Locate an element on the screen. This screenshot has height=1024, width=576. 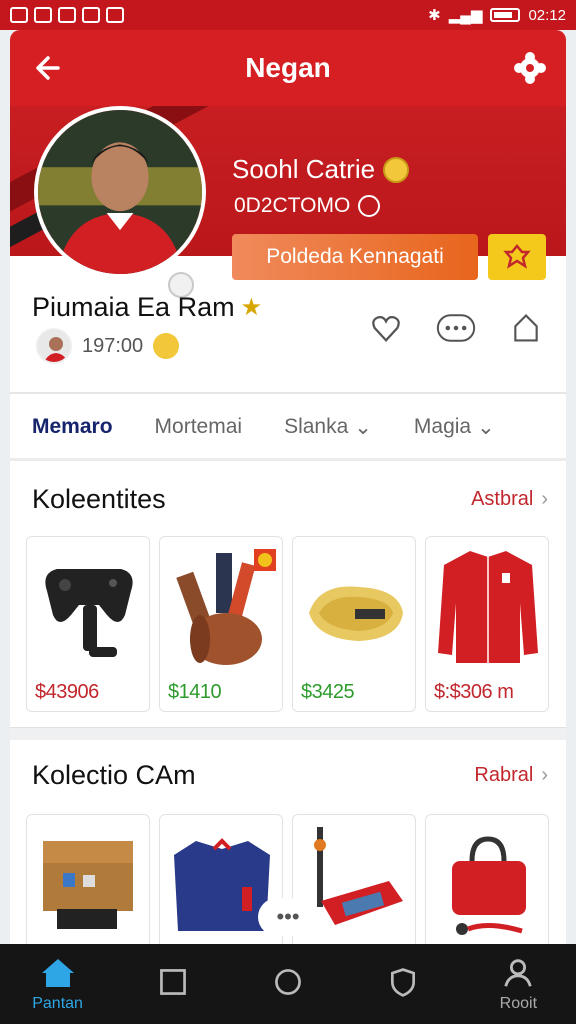
mini-avatar is located at coordinates (54, 346).